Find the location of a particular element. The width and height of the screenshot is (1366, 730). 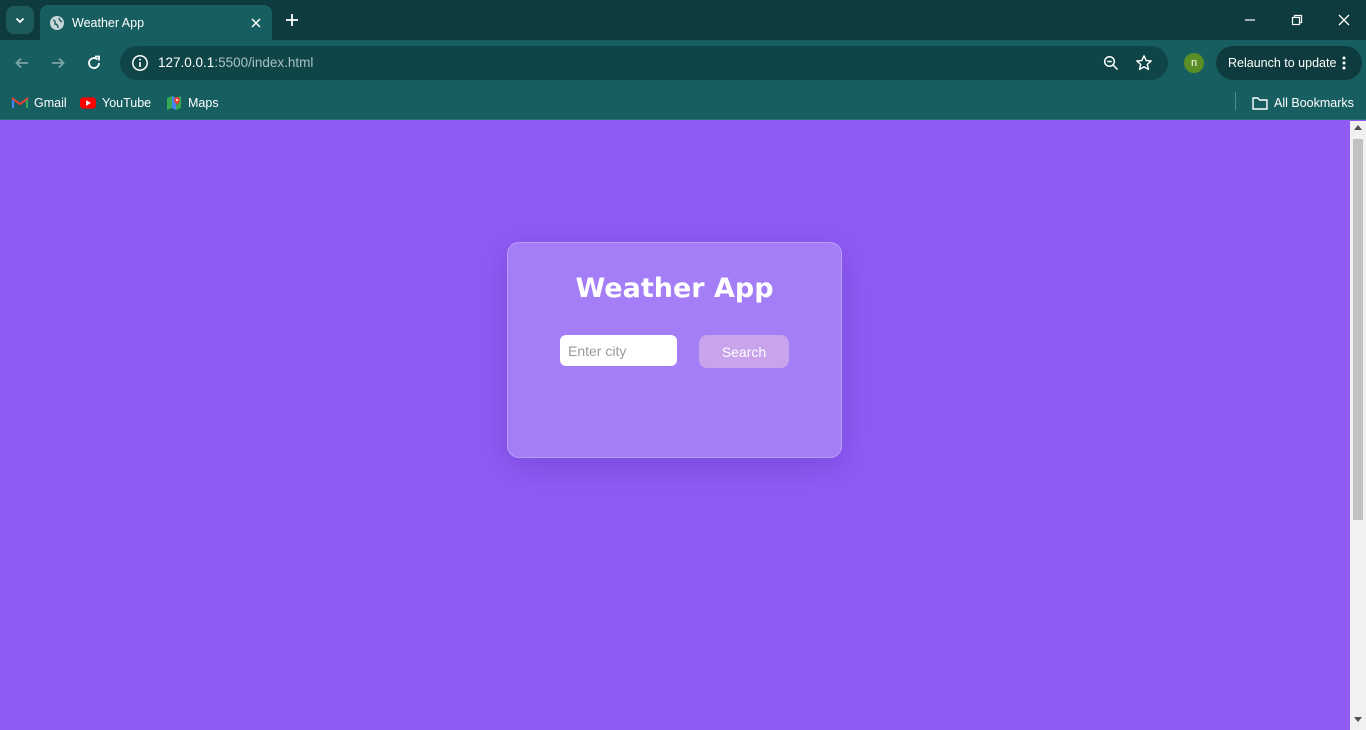

close-icon is located at coordinates (1344, 20).